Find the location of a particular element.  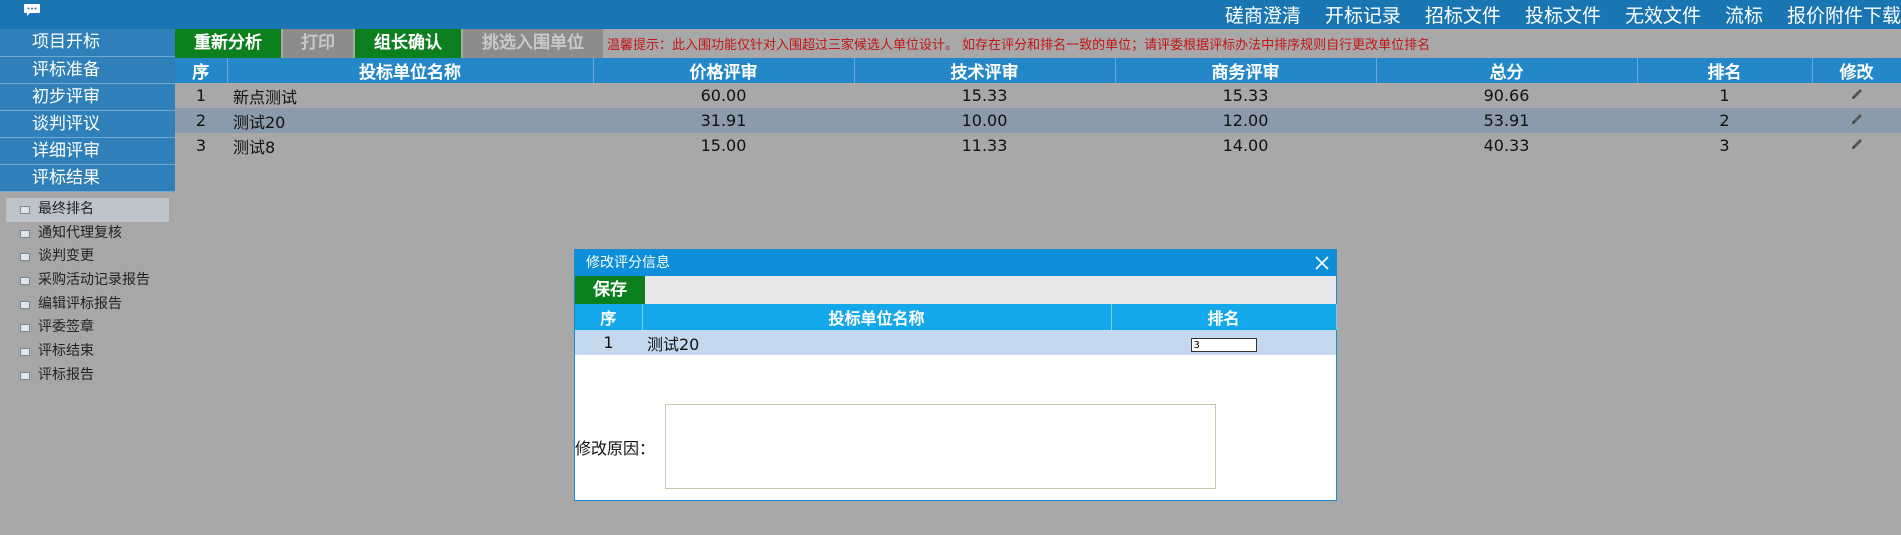

table-row: 1 新点测试 60.00 15.33 15.33 90.66 1 is located at coordinates (1038, 95).